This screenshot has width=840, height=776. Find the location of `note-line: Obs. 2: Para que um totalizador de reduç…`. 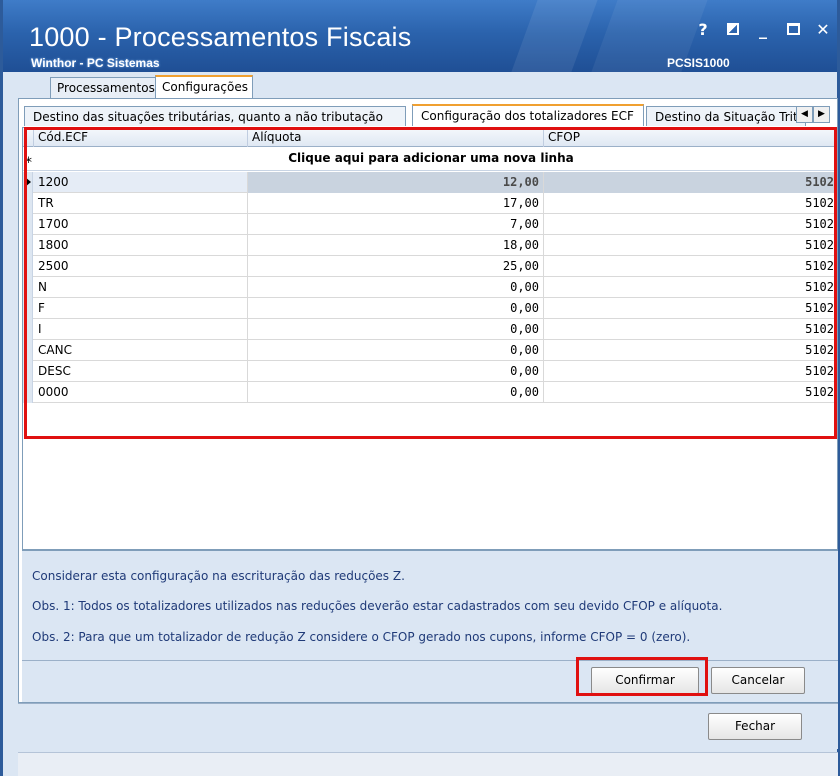

note-line: Obs. 2: Para que um totalizador de reduç… is located at coordinates (361, 637).